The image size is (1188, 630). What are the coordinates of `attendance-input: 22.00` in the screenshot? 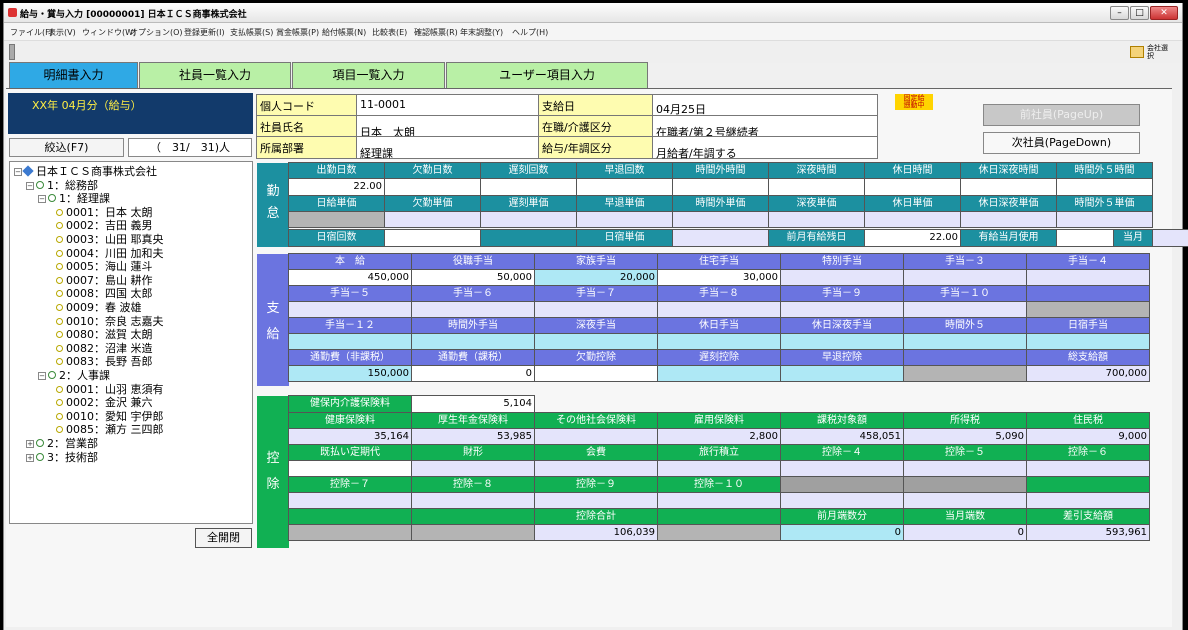 It's located at (336, 187).